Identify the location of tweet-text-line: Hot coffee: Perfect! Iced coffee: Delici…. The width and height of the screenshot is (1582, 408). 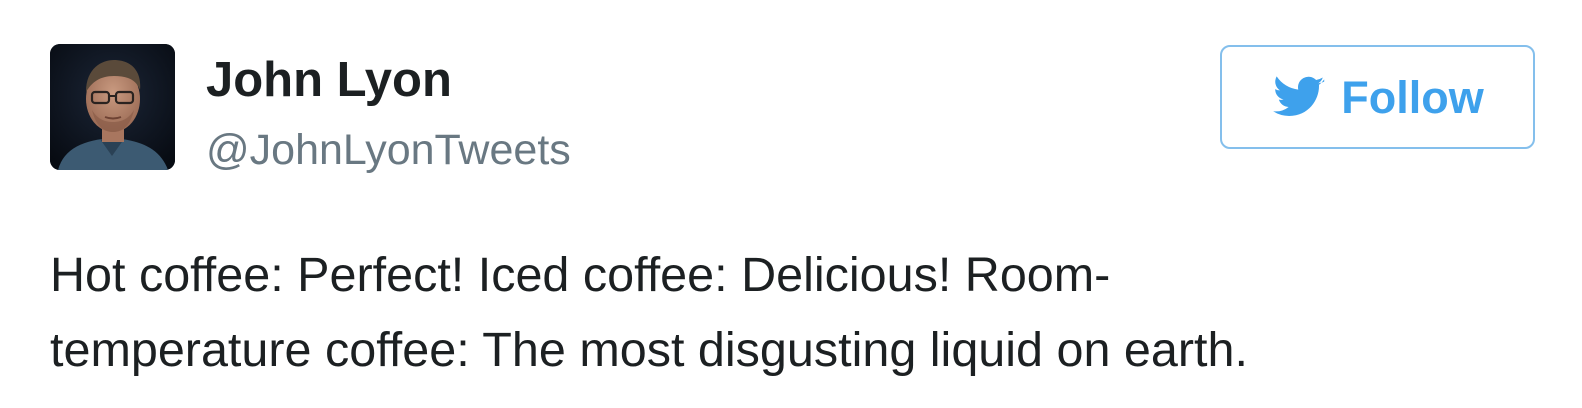
(580, 275).